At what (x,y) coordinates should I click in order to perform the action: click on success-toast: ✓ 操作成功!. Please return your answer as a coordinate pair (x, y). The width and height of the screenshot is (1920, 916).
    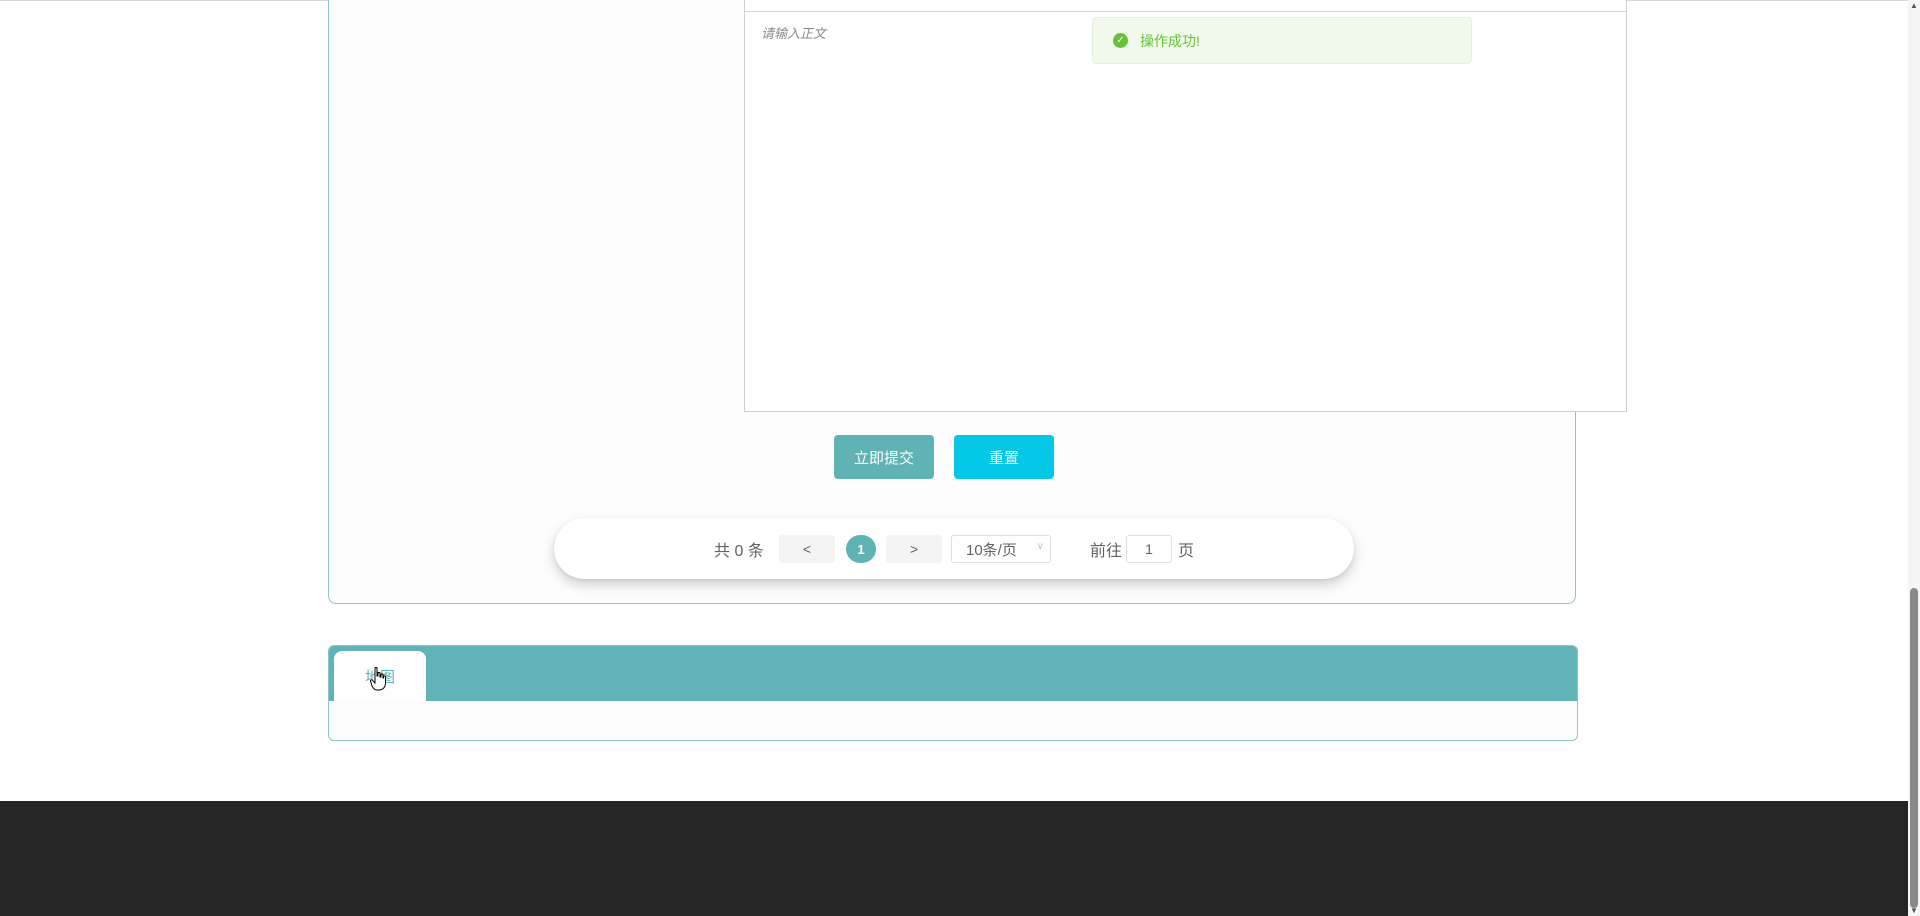
    Looking at the image, I should click on (1282, 40).